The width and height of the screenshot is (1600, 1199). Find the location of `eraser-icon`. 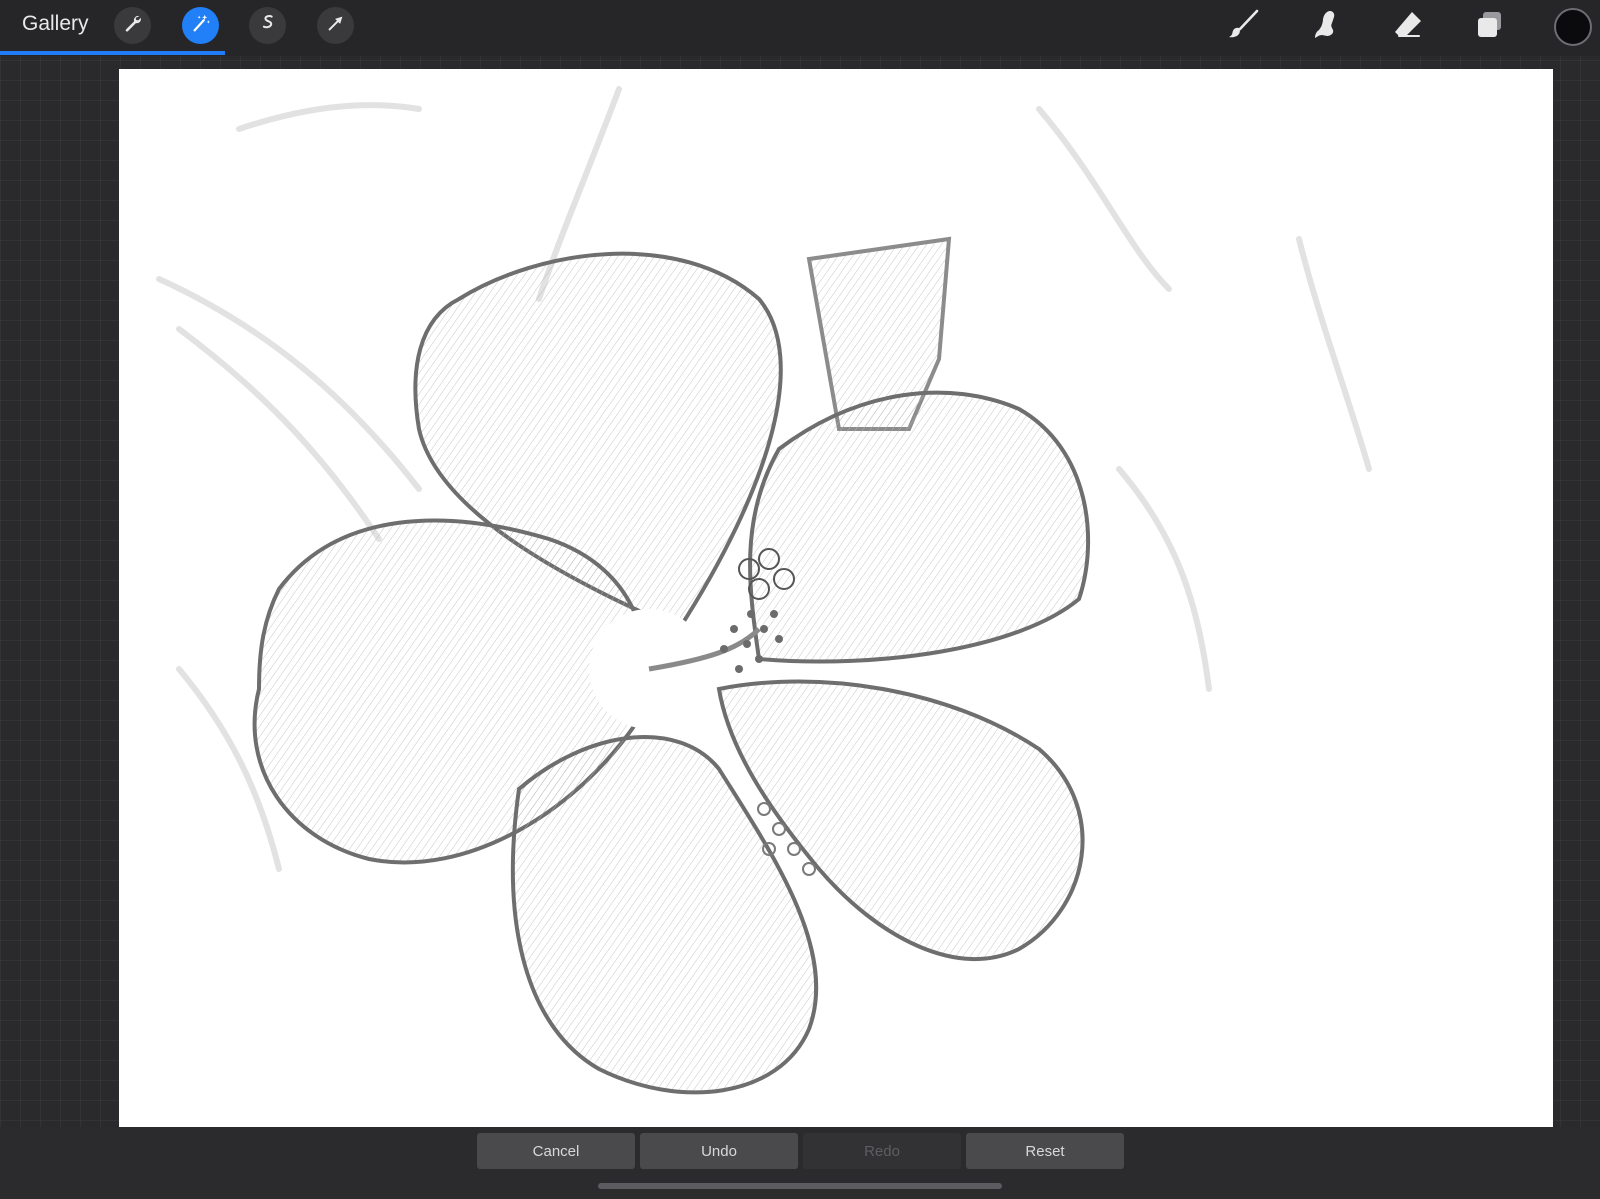

eraser-icon is located at coordinates (1408, 27).